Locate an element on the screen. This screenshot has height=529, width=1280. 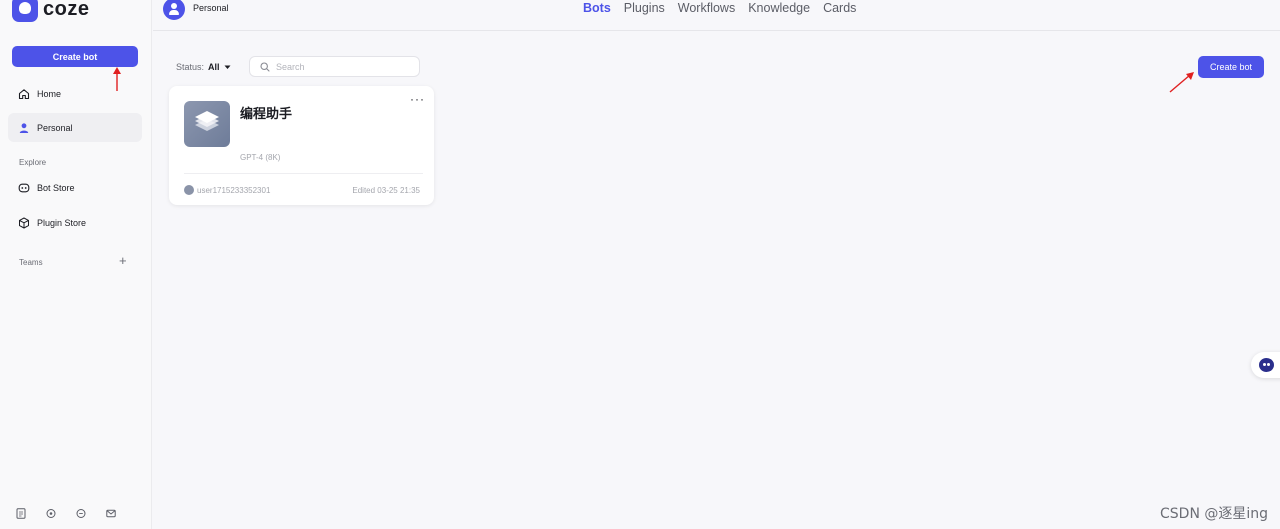
sidebar-item-label: Plugin Store is located at coordinates (62, 222).